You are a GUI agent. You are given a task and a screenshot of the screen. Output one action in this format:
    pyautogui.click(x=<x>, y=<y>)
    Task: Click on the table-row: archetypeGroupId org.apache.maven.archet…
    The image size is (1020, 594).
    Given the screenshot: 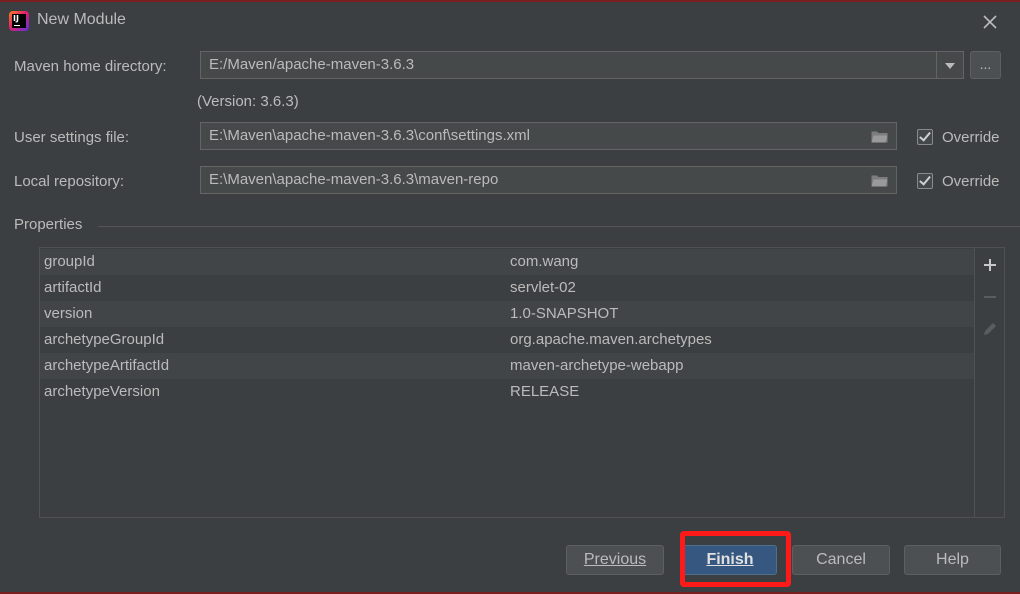 What is the action you would take?
    pyautogui.click(x=507, y=340)
    